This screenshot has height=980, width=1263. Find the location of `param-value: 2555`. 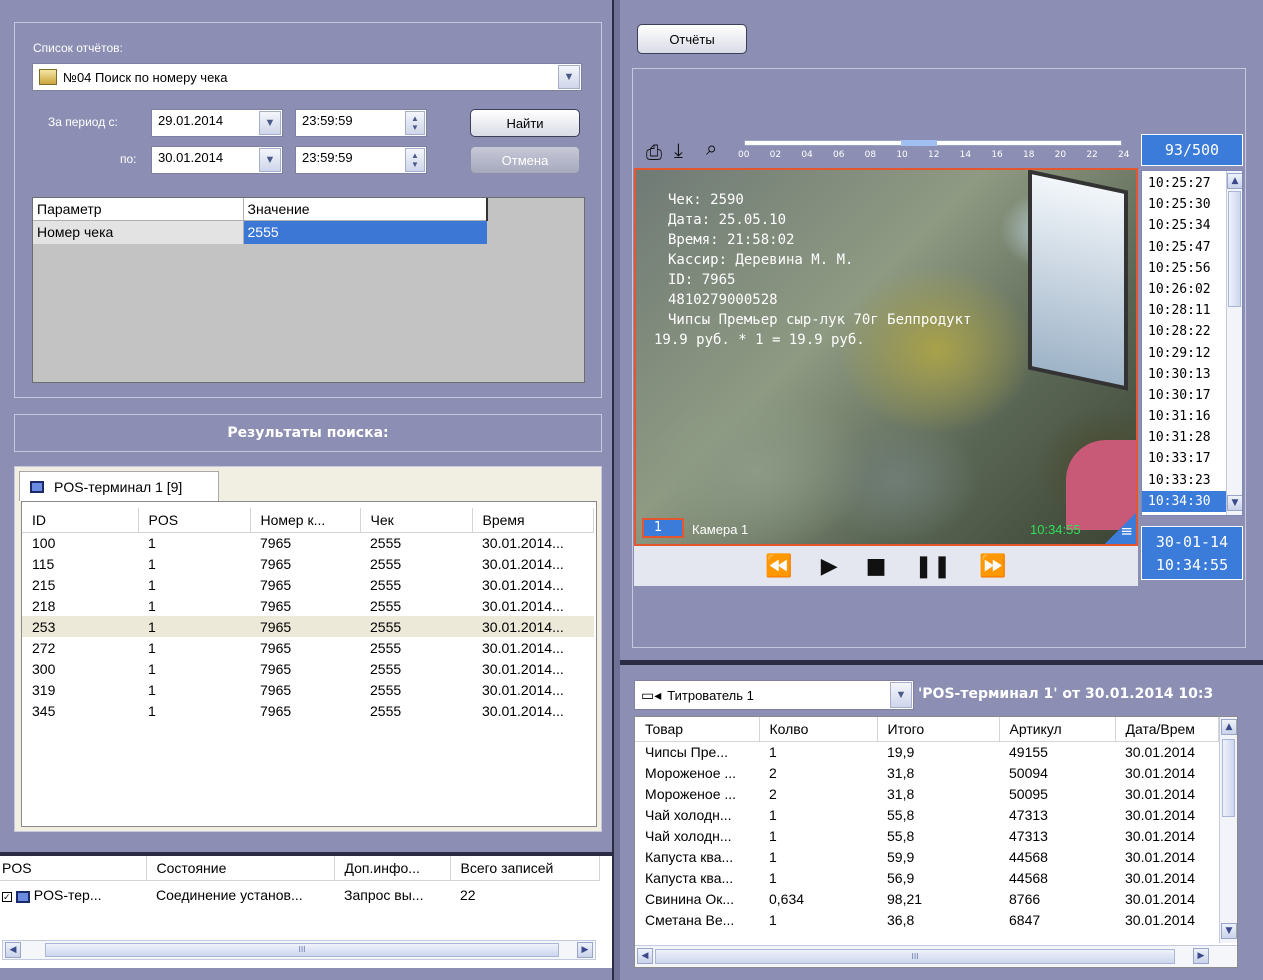

param-value: 2555 is located at coordinates (365, 232).